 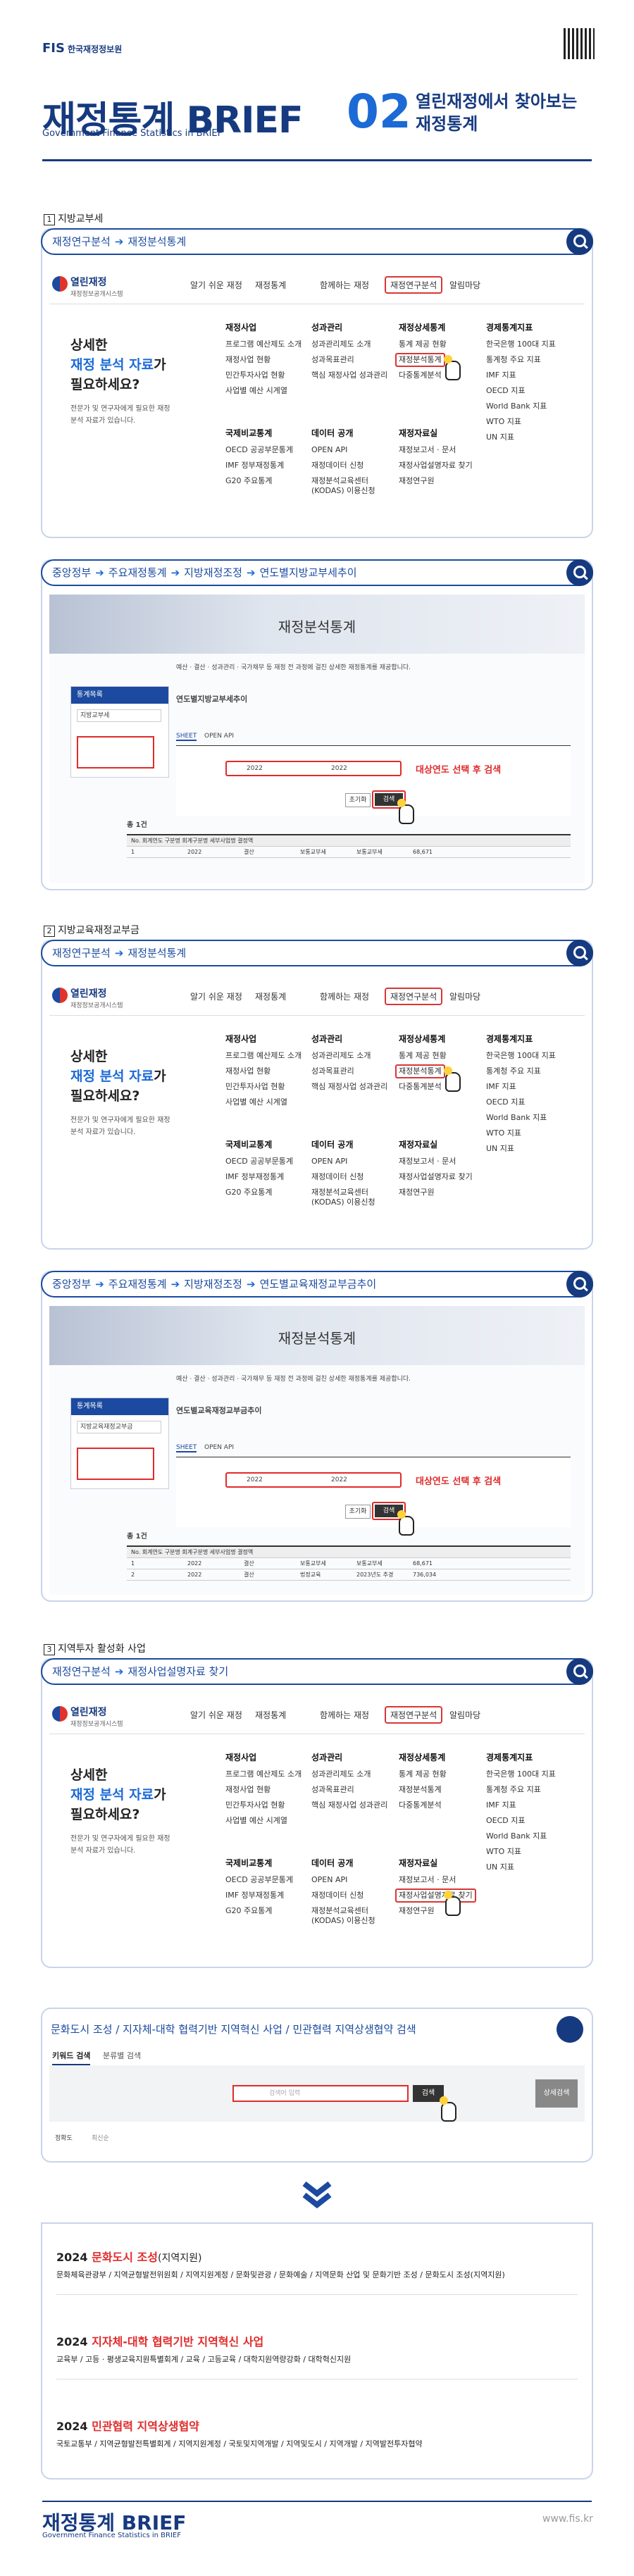 I want to click on breadcrumb-search: 중앙정부 ➔ 주요재정통계 ➔ 지방재정조정 ➔ 연도별교육재정교부금추이, so click(x=317, y=1284).